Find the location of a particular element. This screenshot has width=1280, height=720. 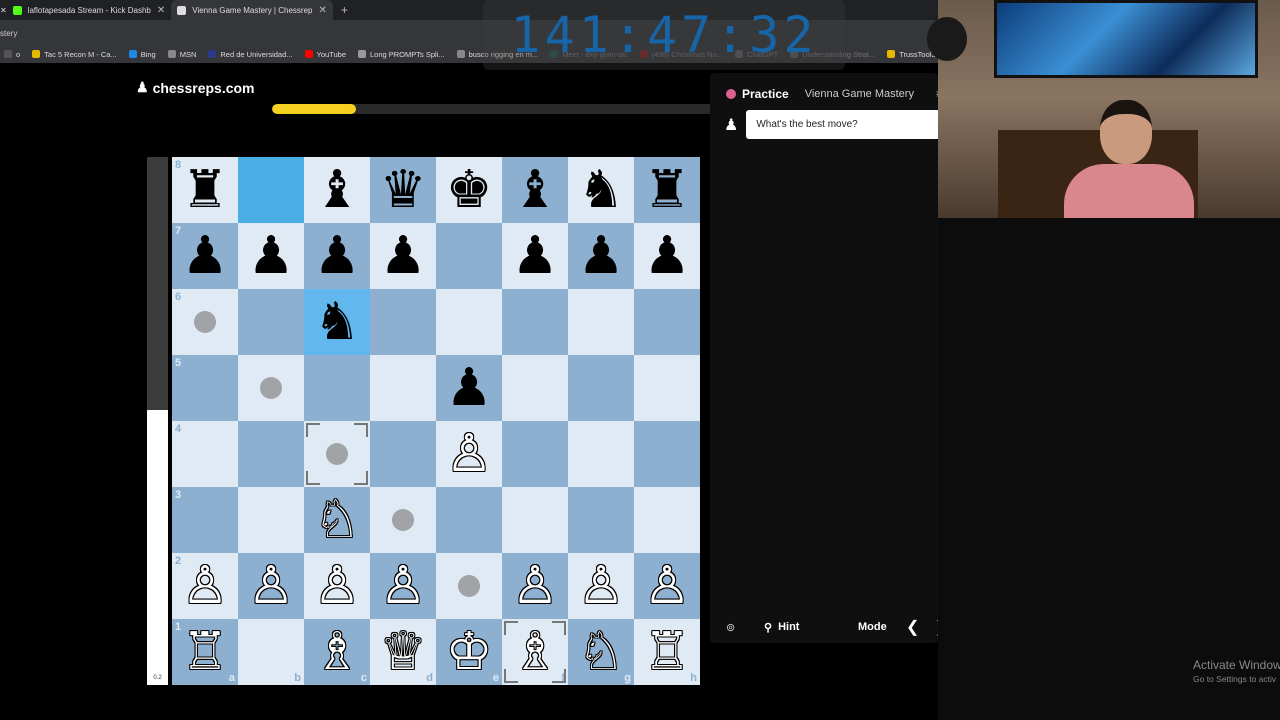

square-e1: e ♔ is located at coordinates (469, 652).